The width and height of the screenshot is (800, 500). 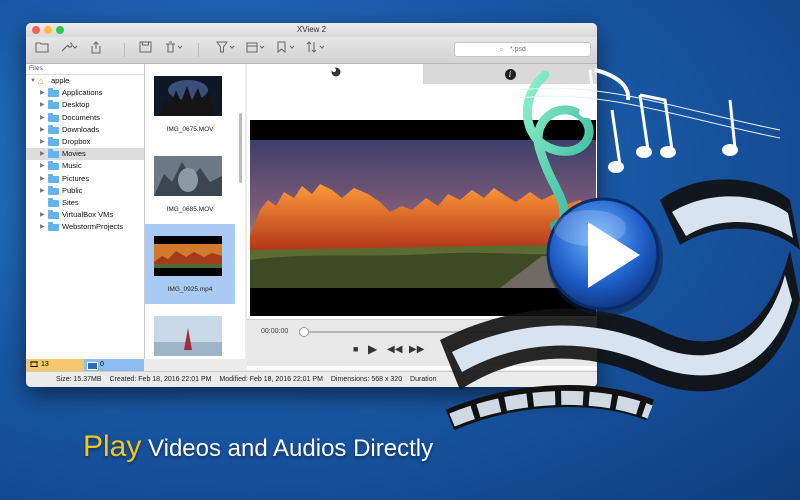 I want to click on bookmark-icon, so click(x=286, y=49).